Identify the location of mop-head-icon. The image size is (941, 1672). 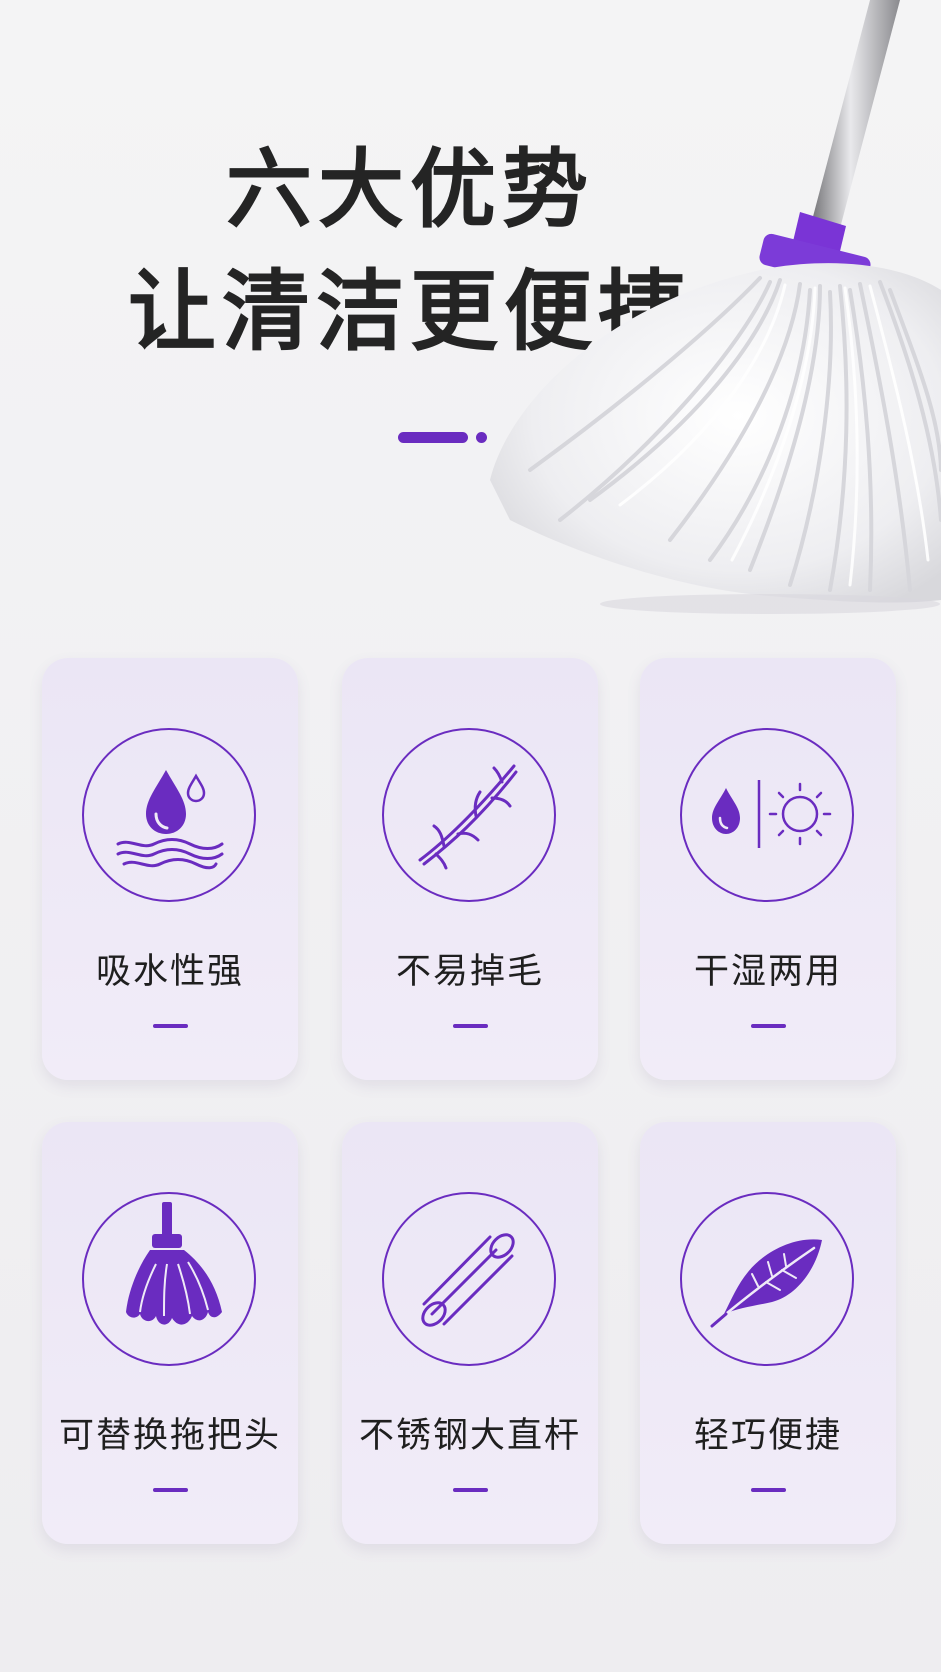
(174, 1263).